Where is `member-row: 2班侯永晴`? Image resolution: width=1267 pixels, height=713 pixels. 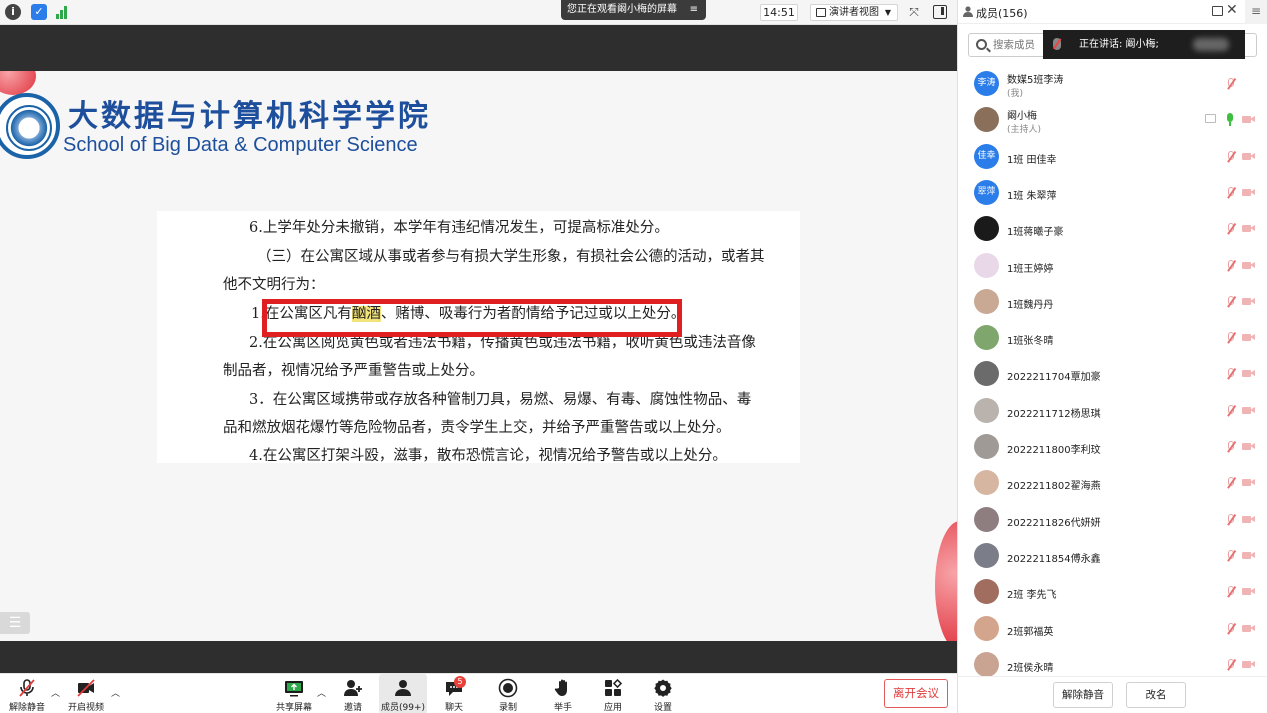
member-row: 2班侯永晴 is located at coordinates (1112, 661).